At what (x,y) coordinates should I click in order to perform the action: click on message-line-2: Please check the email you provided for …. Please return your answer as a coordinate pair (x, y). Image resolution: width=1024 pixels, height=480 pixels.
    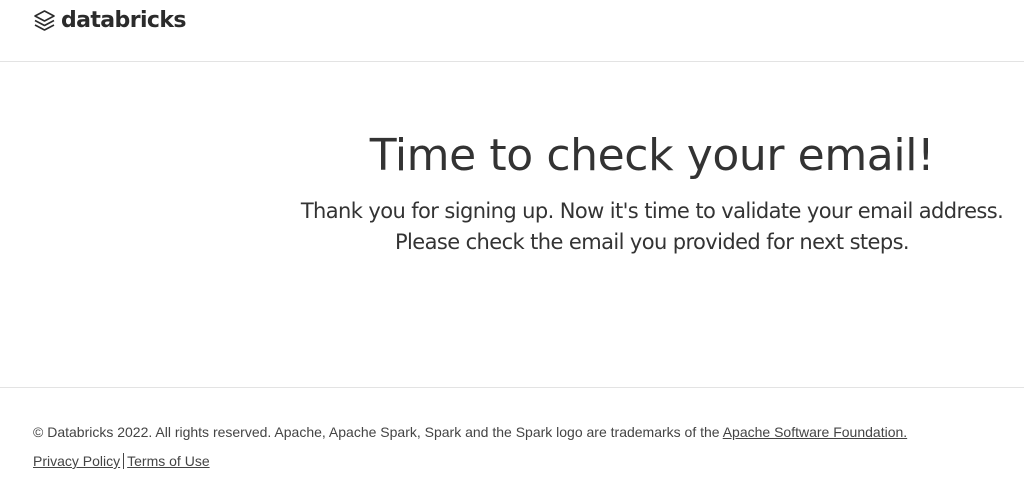
    Looking at the image, I should click on (652, 242).